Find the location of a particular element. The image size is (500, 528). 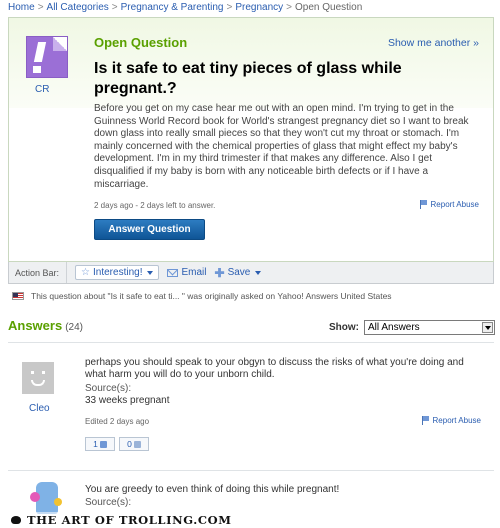

answerer-name: Cleo is located at coordinates (39, 408).